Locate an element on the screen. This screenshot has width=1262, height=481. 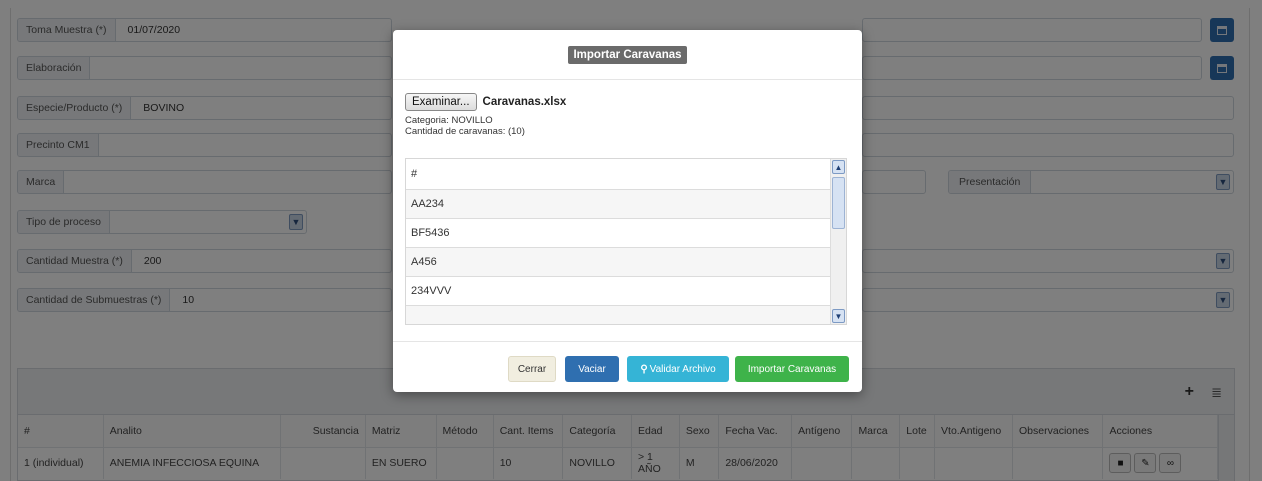
modal-header: Importar Caravanas is located at coordinates (627, 55).